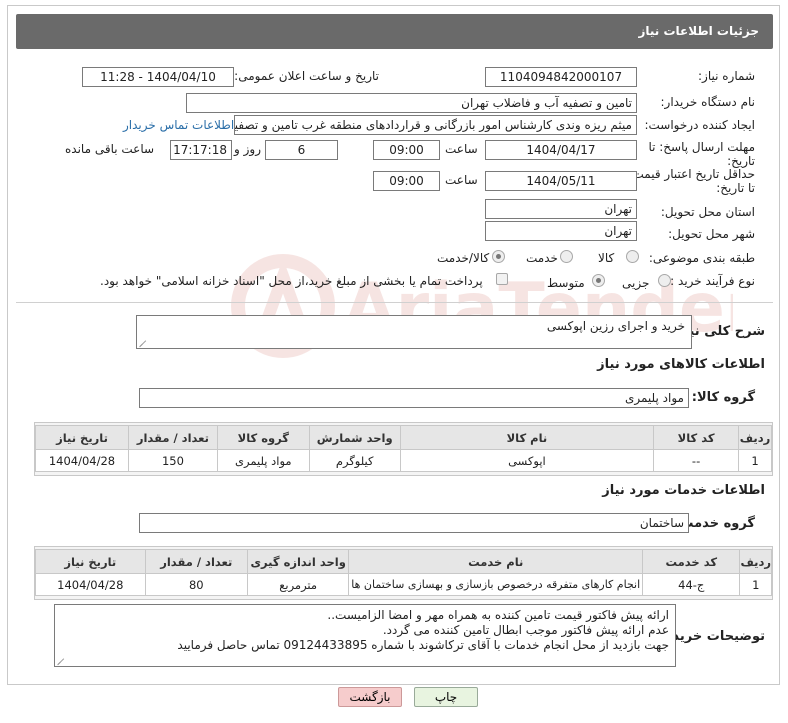 The width and height of the screenshot is (788, 723). What do you see at coordinates (696, 437) in the screenshot?
I see `goods-col-code: کد کالا` at bounding box center [696, 437].